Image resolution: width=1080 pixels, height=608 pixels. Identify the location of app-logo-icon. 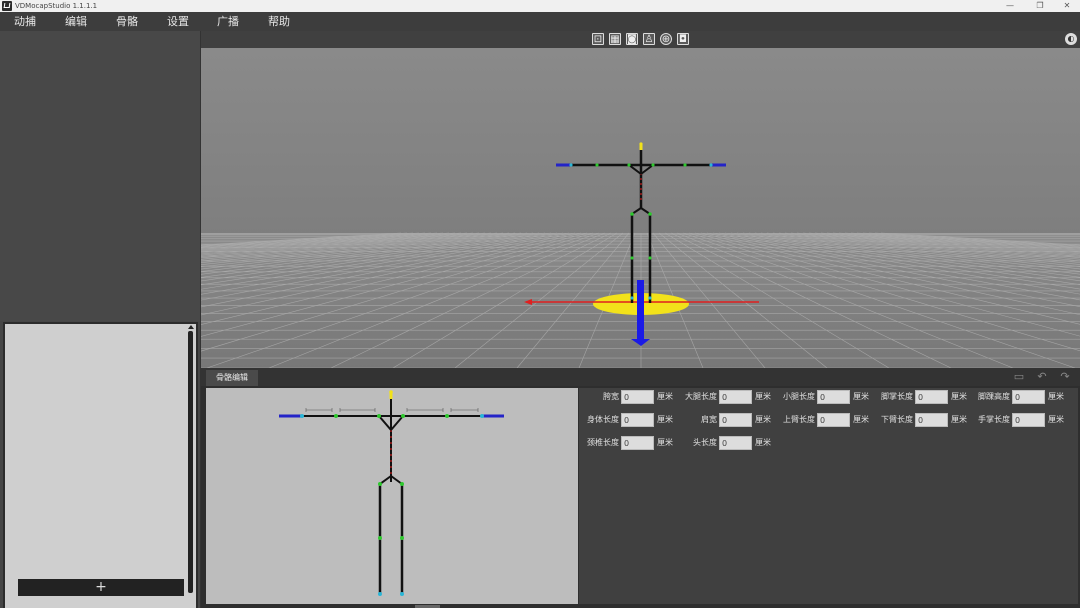
(7, 6).